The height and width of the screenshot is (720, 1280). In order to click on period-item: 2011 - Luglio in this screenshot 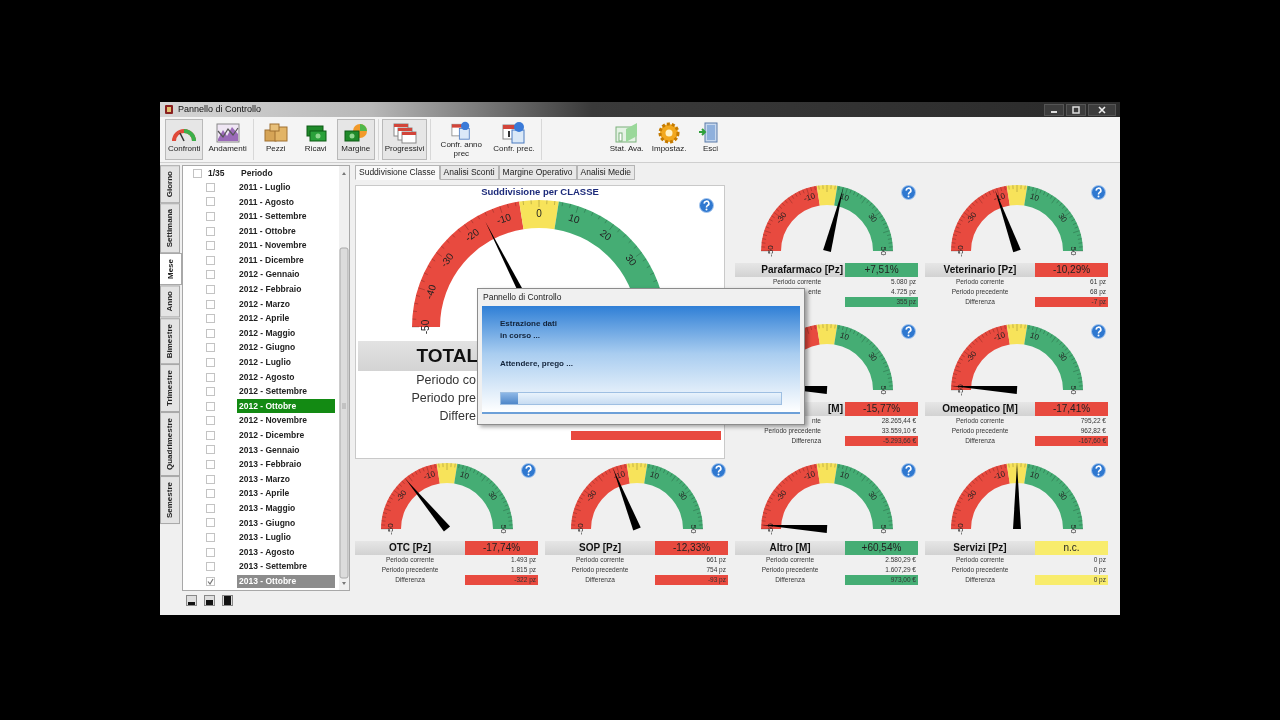, I will do `click(286, 187)`.